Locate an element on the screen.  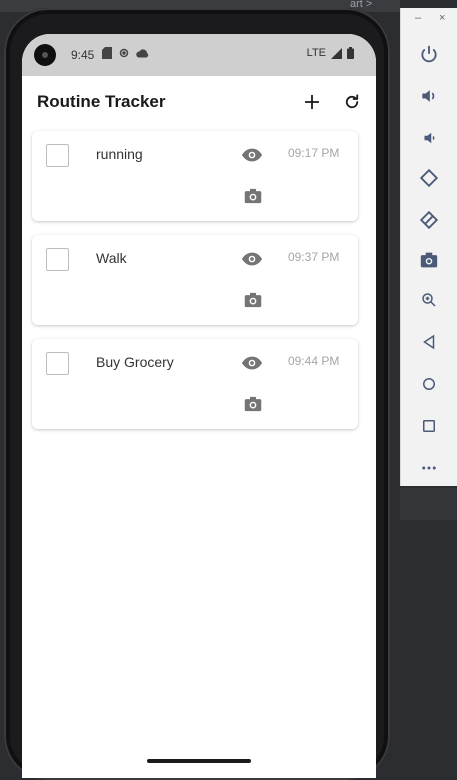
emulator-side-panel: – × is located at coordinates (428, 247).